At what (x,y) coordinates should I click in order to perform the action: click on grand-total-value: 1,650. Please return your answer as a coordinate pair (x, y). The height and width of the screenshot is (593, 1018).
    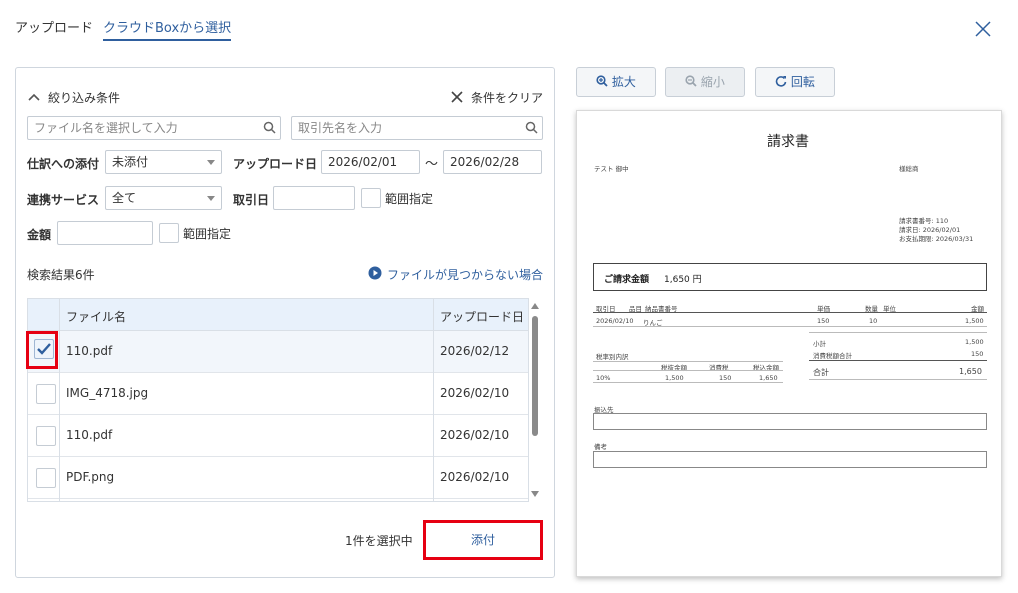
    Looking at the image, I should click on (970, 371).